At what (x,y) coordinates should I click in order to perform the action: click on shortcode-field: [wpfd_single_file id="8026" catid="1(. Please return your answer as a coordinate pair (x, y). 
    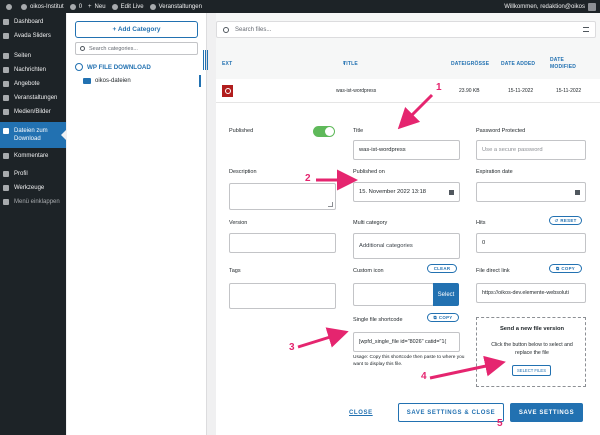
    Looking at the image, I should click on (406, 342).